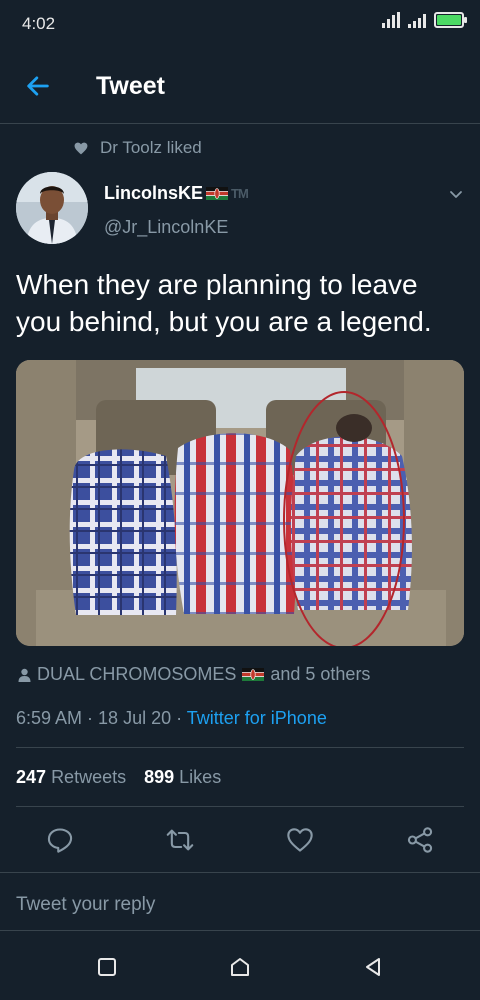 The height and width of the screenshot is (1000, 480). What do you see at coordinates (60, 840) in the screenshot?
I see `comment-icon` at bounding box center [60, 840].